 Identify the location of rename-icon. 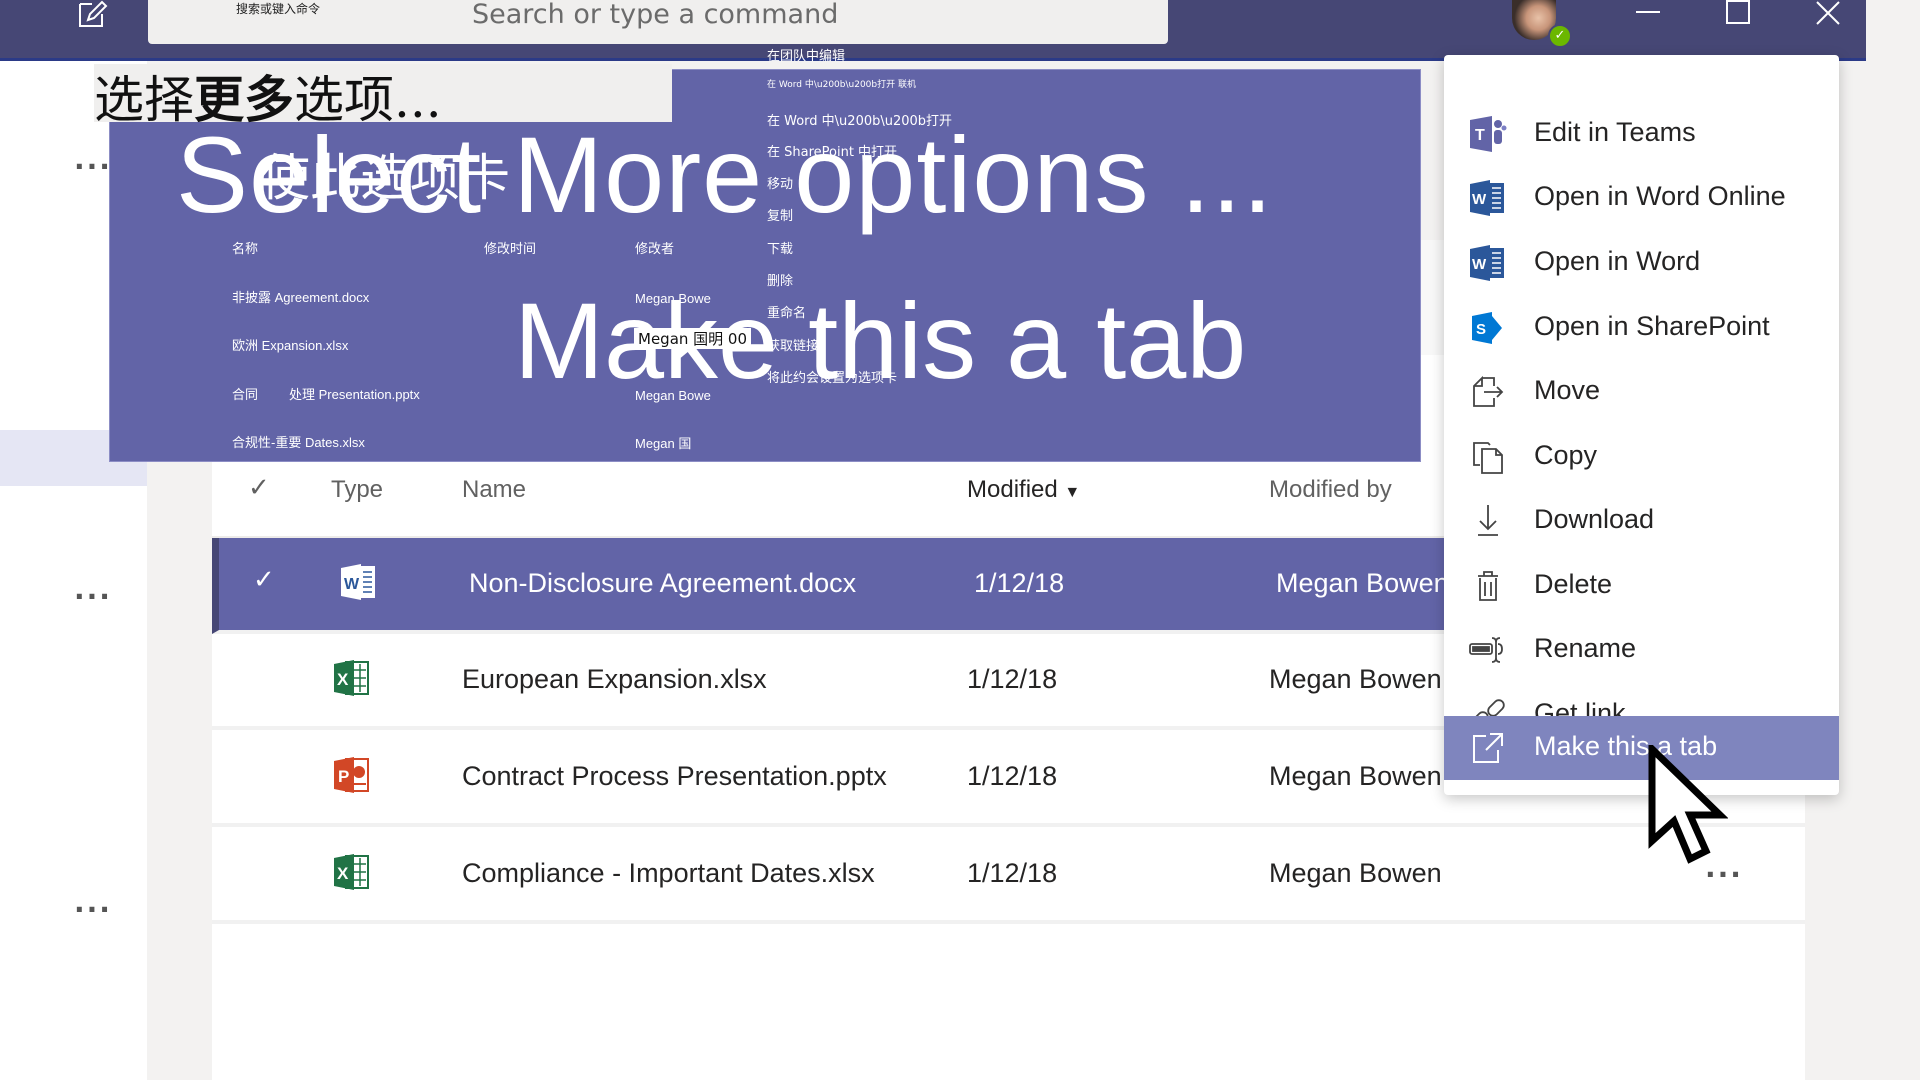
(1488, 650).